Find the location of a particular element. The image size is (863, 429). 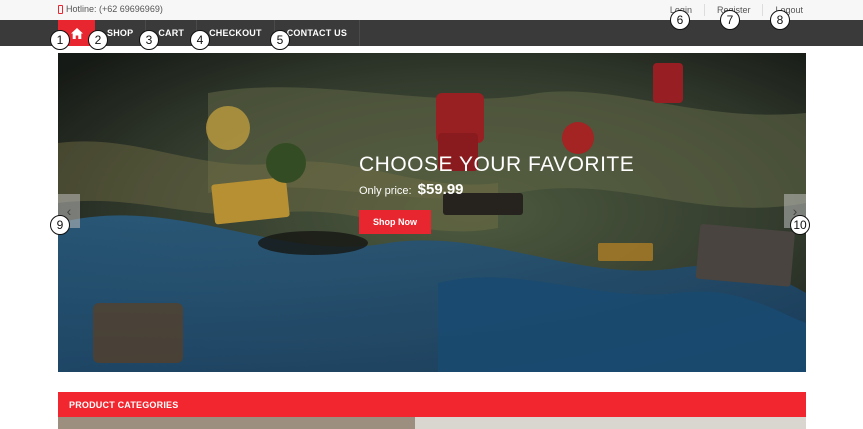

marker-3: 3 is located at coordinates (149, 40).